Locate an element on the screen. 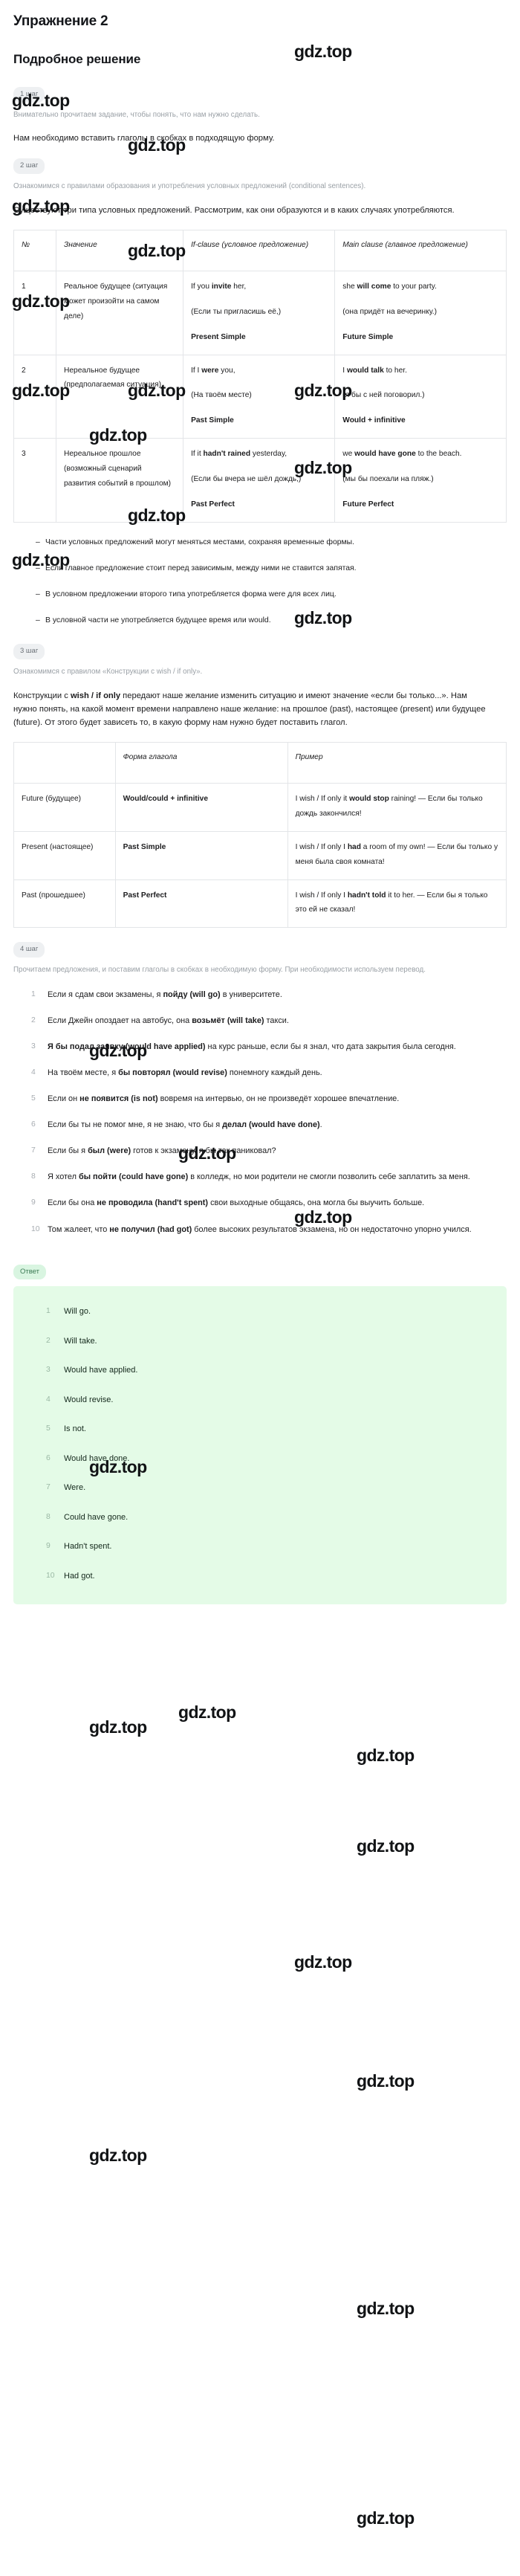  if-clause-text-post: her, is located at coordinates (239, 286).